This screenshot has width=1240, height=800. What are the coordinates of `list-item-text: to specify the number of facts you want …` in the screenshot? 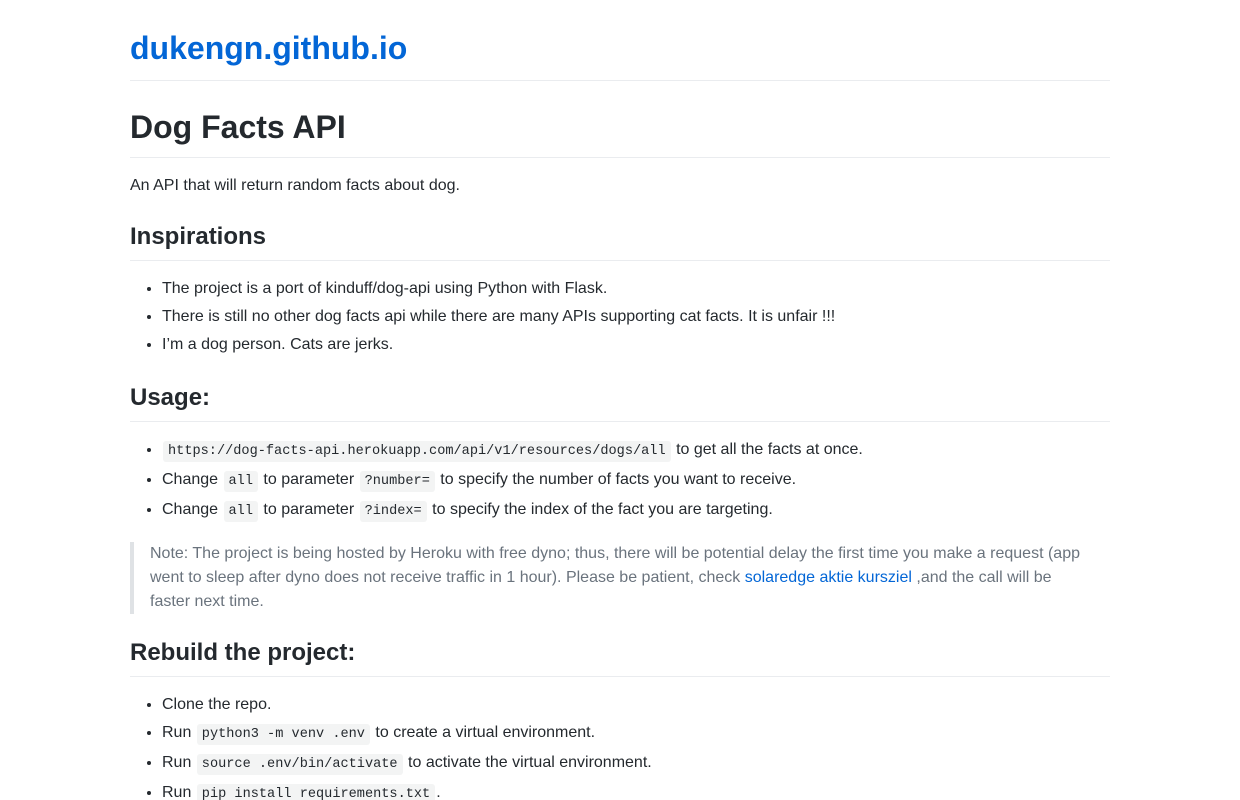 It's located at (616, 479).